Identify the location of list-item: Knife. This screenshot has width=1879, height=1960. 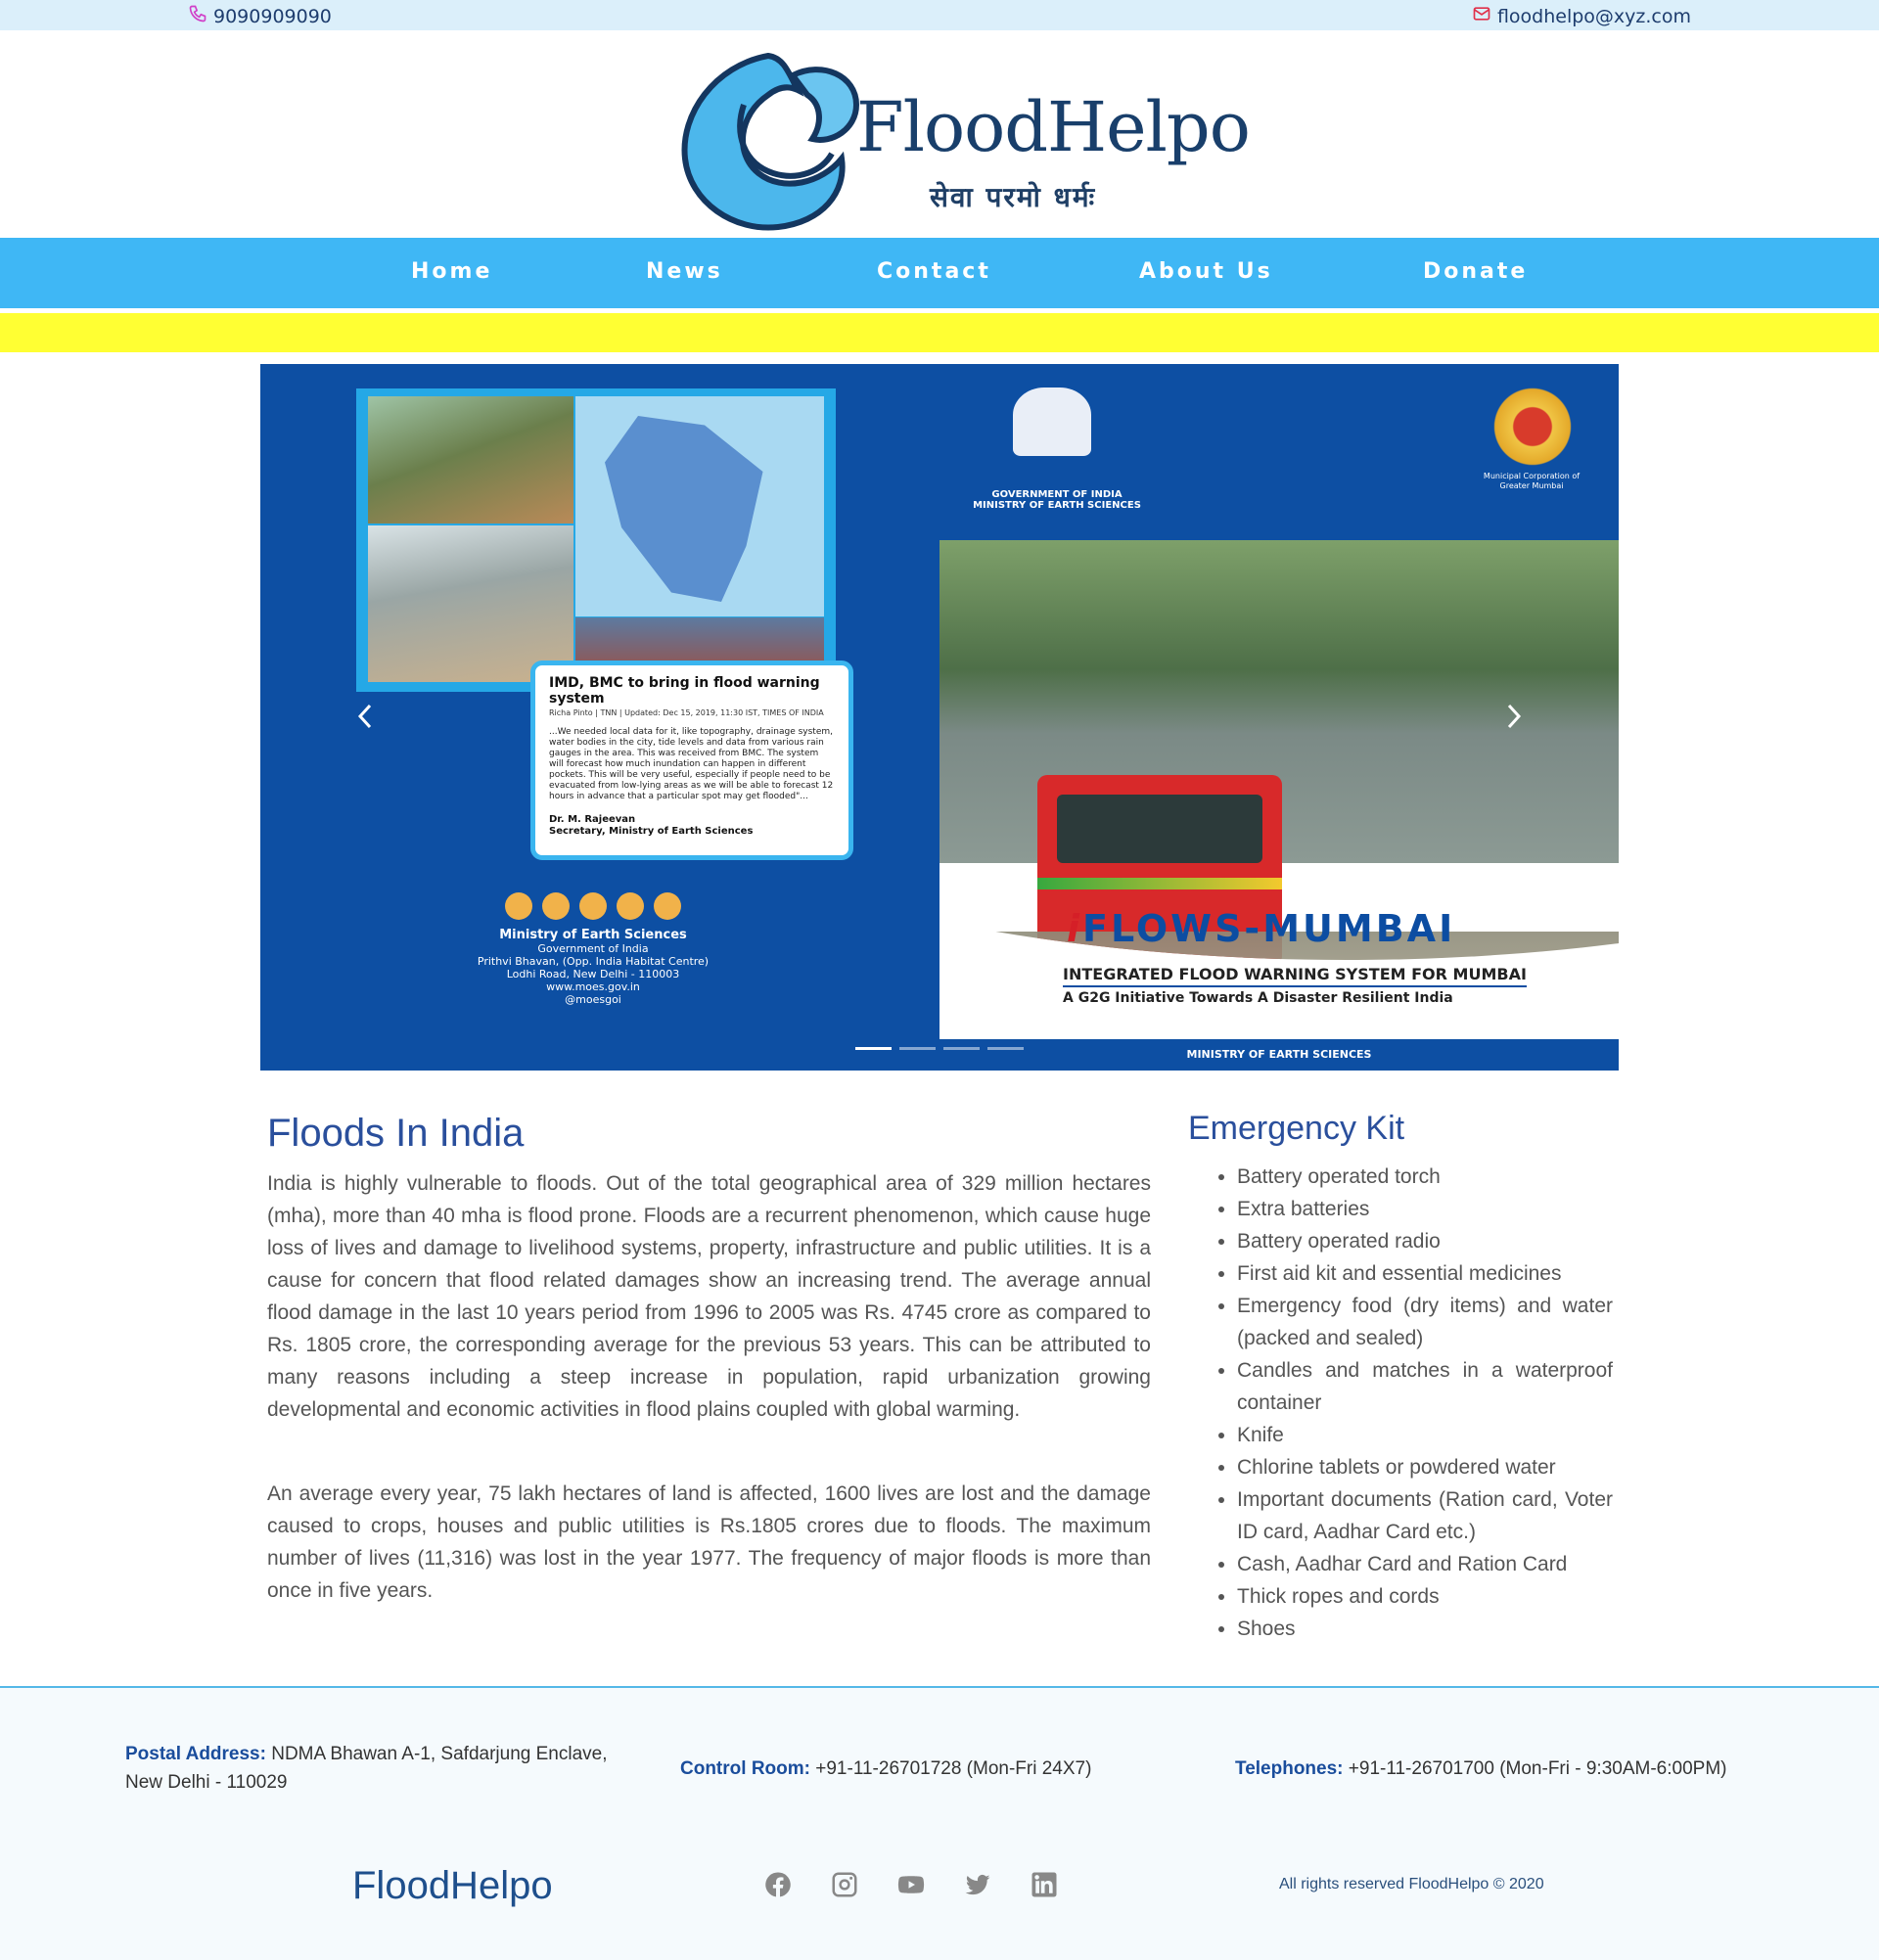
(1425, 1435).